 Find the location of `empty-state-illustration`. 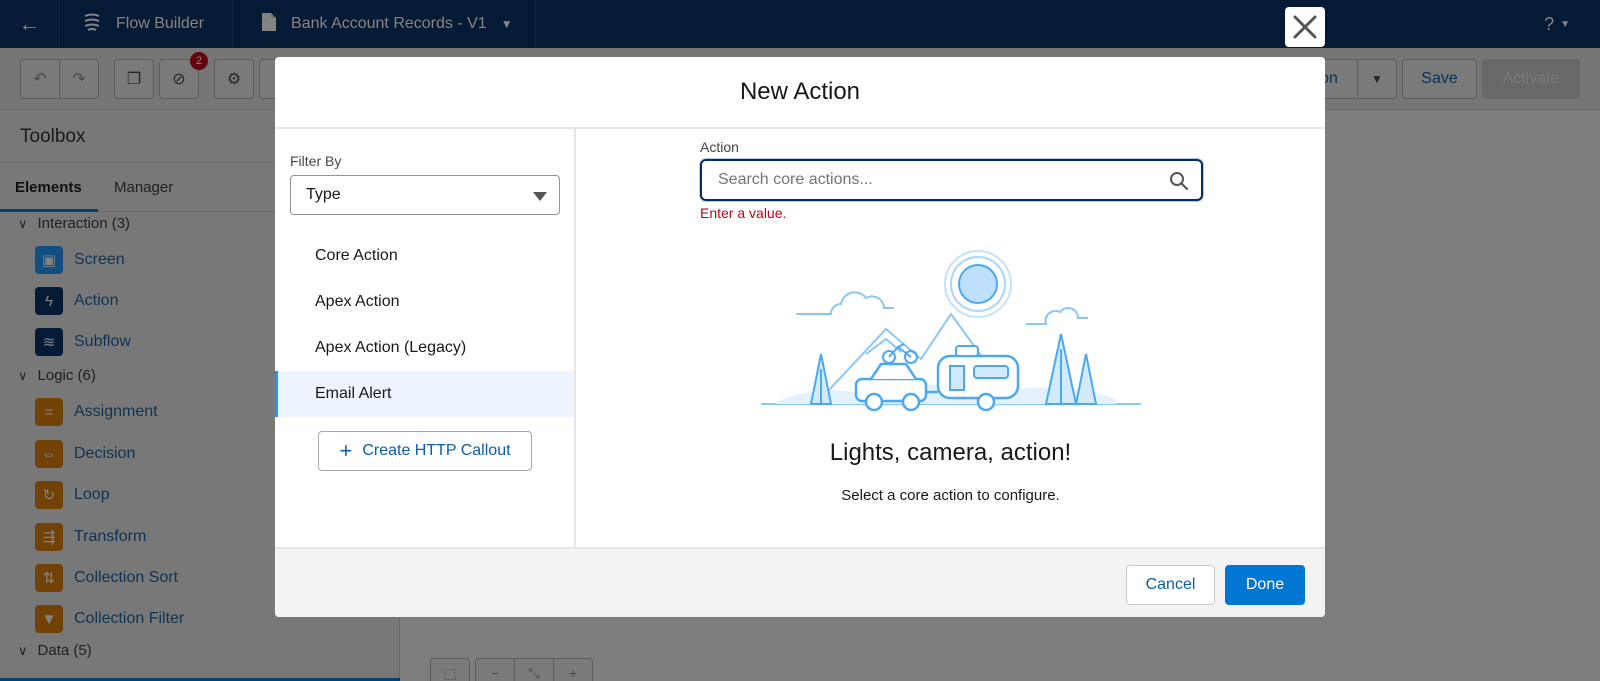

empty-state-illustration is located at coordinates (951, 331).